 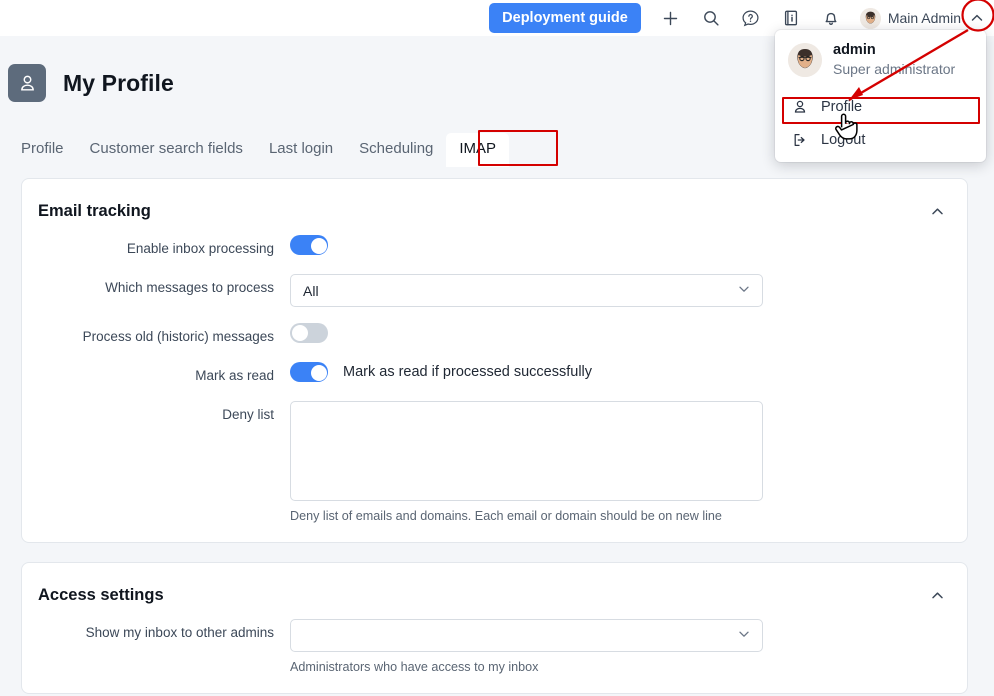 I want to click on select-which-messages-to-process: All, so click(x=526, y=290).